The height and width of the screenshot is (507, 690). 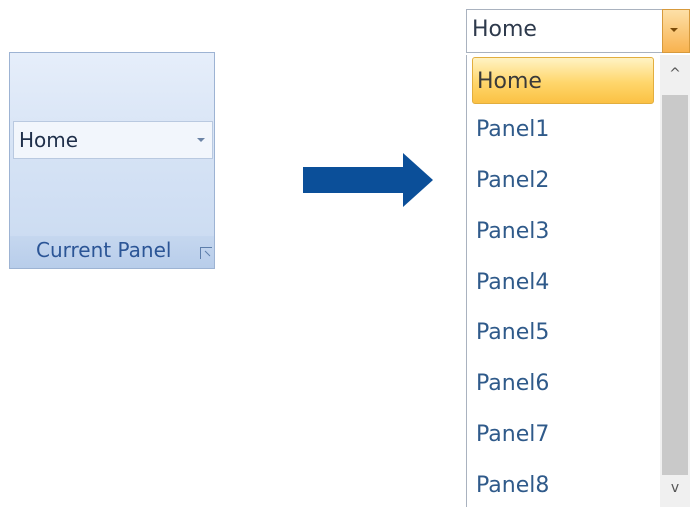 What do you see at coordinates (504, 29) in the screenshot?
I see `panel-combobox-value: Home` at bounding box center [504, 29].